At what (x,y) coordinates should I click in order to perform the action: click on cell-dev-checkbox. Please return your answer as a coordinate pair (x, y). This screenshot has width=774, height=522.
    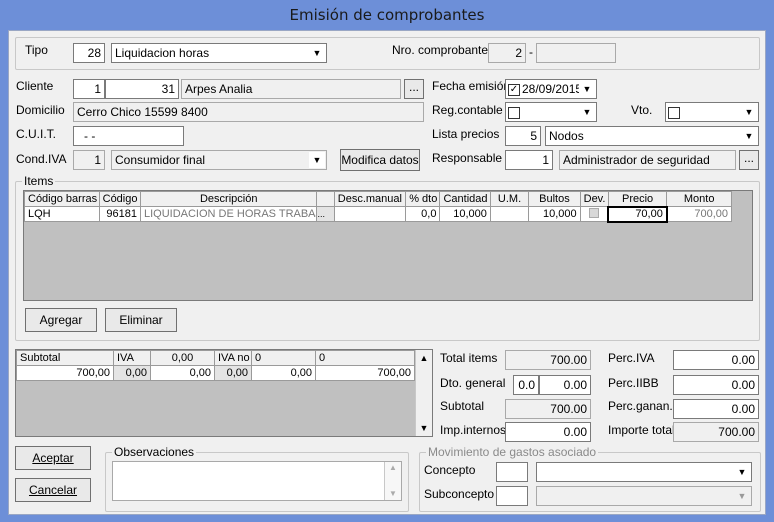
    Looking at the image, I should click on (594, 214).